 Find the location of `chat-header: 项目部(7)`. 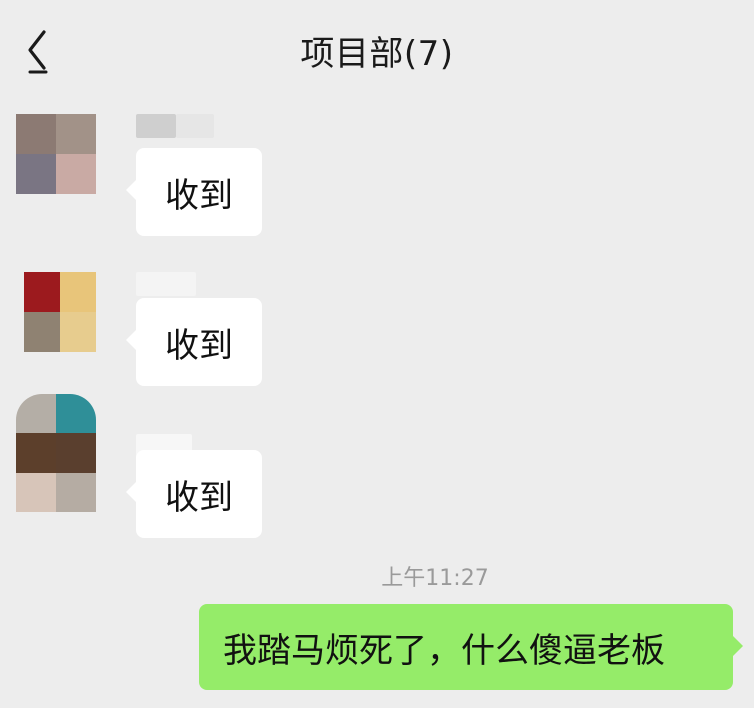

chat-header: 项目部(7) is located at coordinates (377, 48).